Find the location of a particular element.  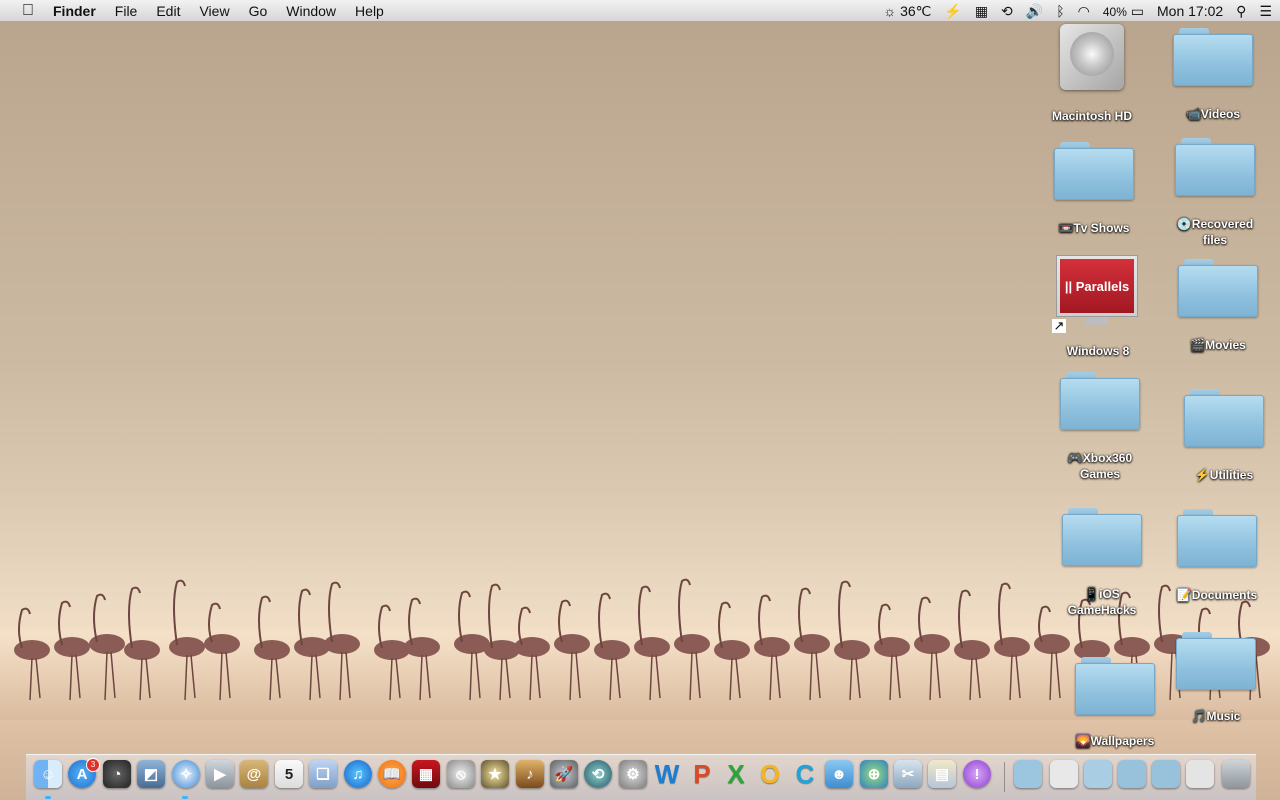

dock-stack-folder2-icon is located at coordinates (1166, 774).